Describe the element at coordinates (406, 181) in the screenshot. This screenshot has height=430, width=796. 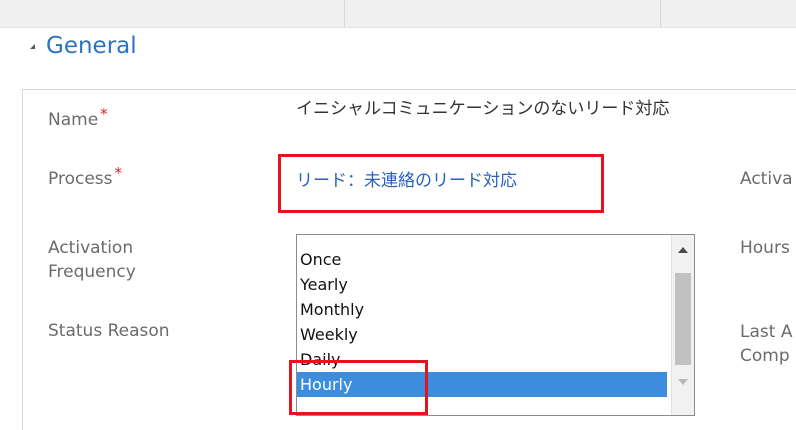
I see `process-link: リード：未連絡のリード対応` at that location.